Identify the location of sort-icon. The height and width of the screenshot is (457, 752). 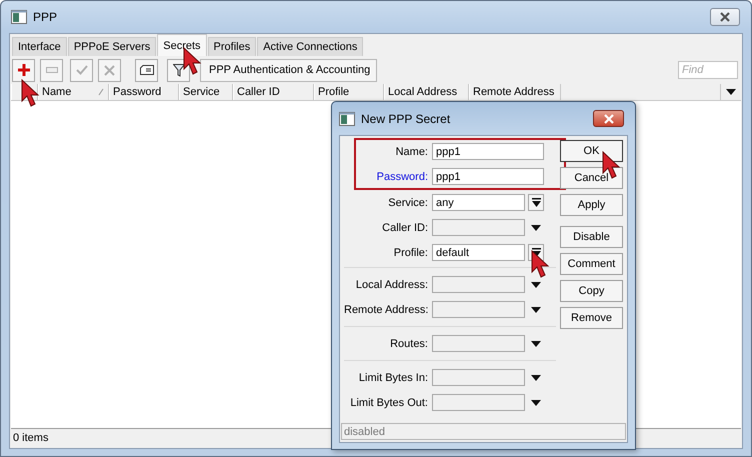
(101, 92).